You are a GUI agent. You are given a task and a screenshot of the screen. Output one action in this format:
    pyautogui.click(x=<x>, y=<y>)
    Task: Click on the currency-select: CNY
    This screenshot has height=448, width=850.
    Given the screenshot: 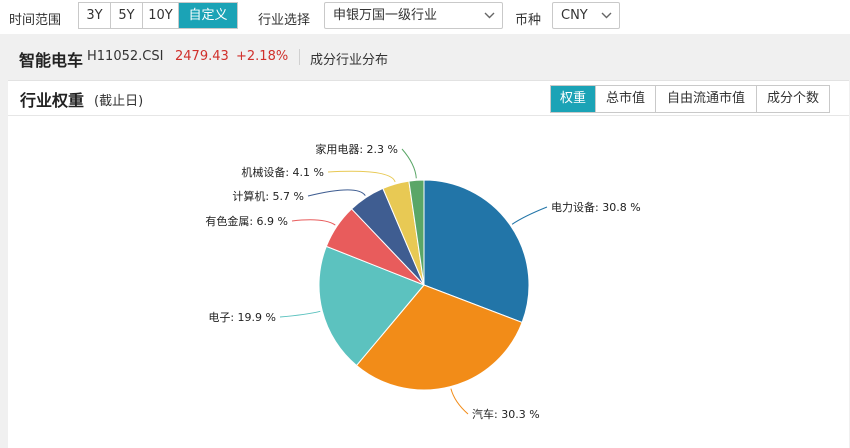 What is the action you would take?
    pyautogui.click(x=586, y=15)
    